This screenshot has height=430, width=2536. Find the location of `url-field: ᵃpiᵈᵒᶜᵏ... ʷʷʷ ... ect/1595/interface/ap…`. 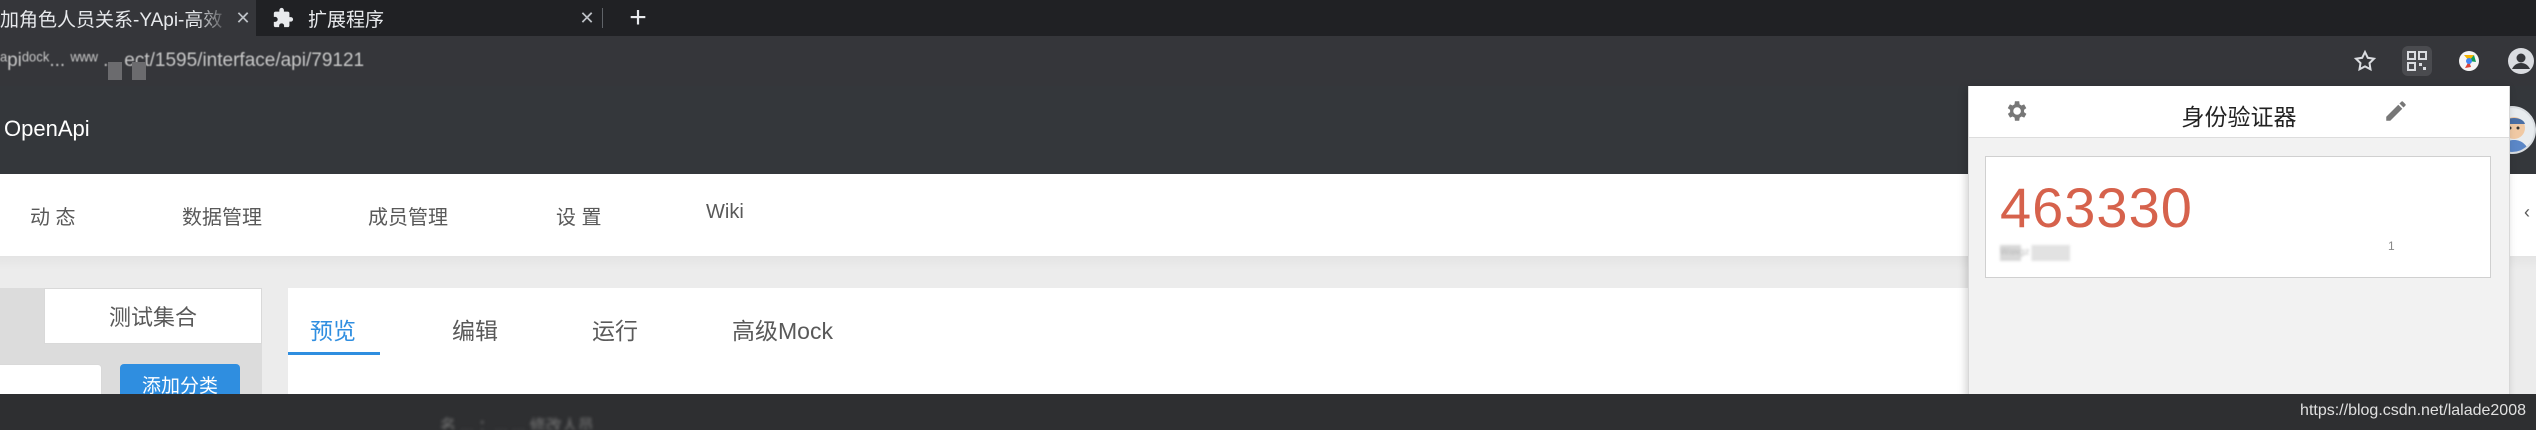

url-field: ᵃpiᵈᵒᶜᵏ... ʷʷʷ ... ect/1595/interface/ap… is located at coordinates (260, 60).